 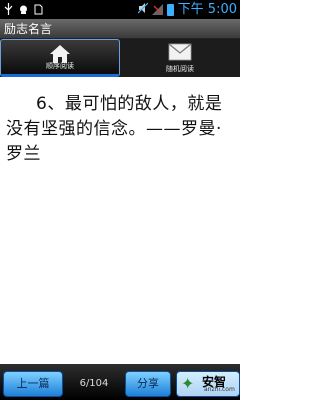 I want to click on app-title-bar: 励志名言, so click(x=120, y=29).